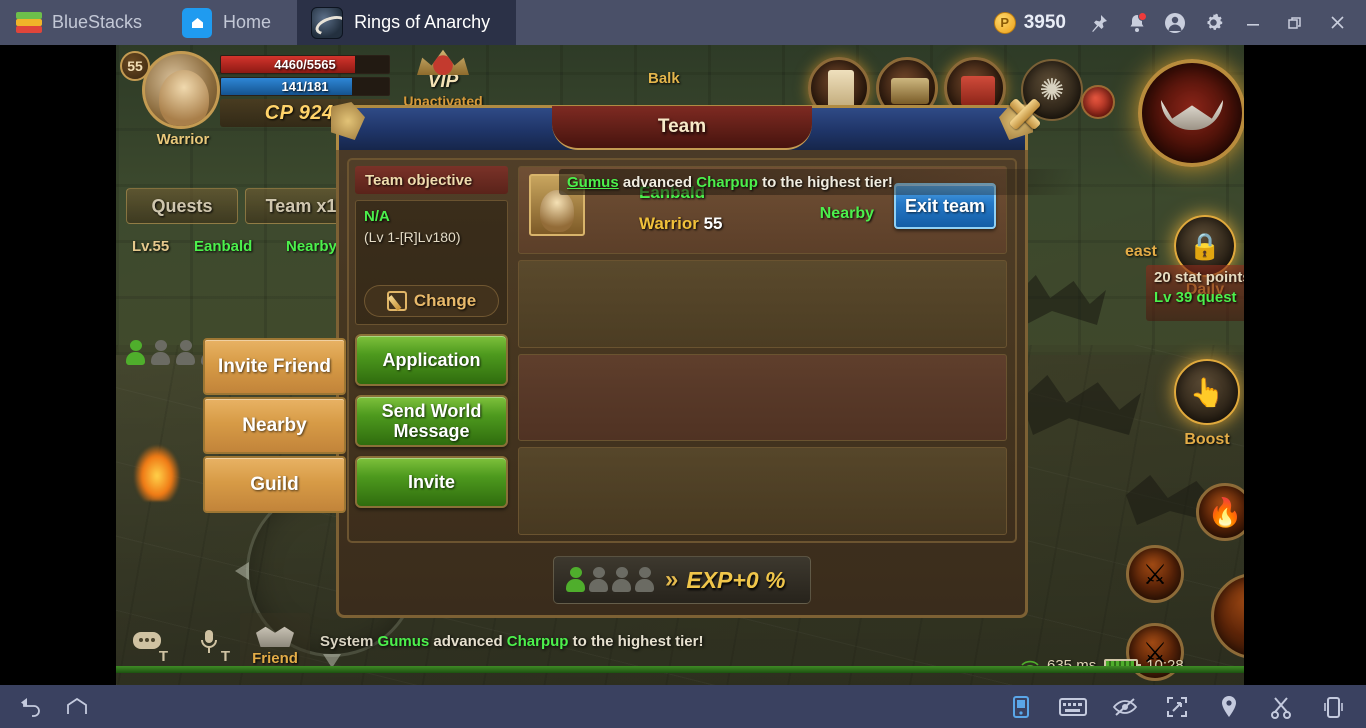  Describe the element at coordinates (151, 246) in the screenshot. I see `entity-level-label: Lv.55` at that location.